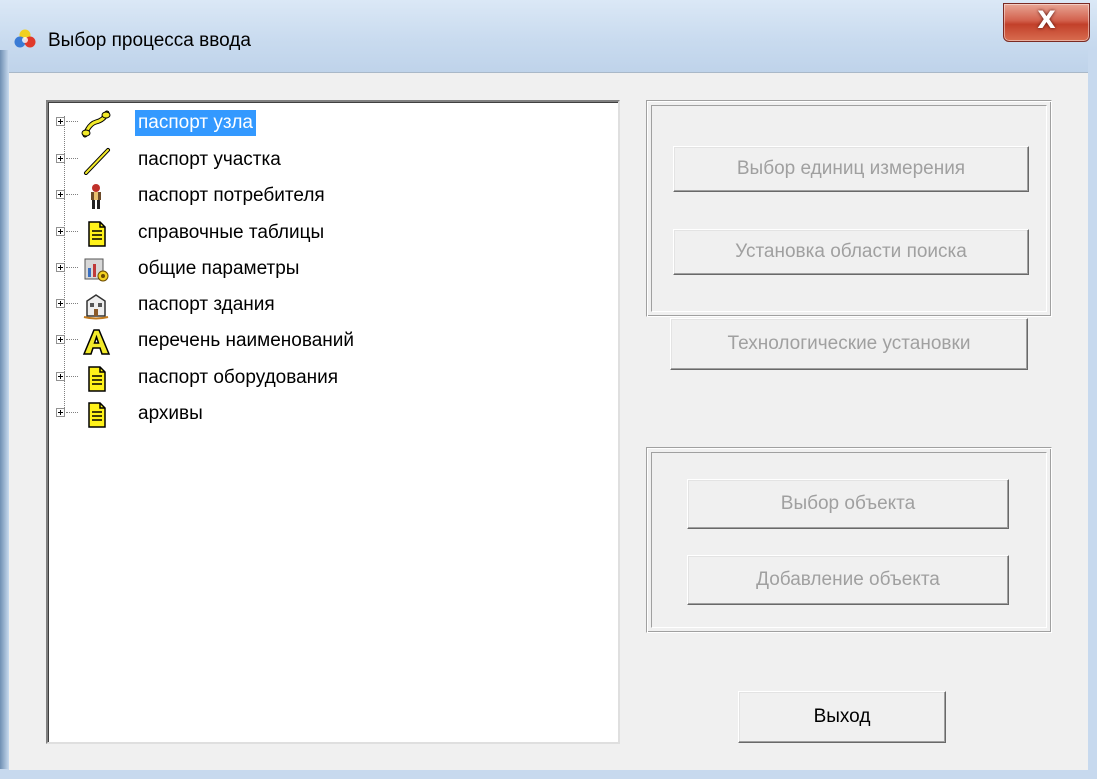  Describe the element at coordinates (238, 378) in the screenshot. I see `tree-item-label: паспорт оборудования` at that location.